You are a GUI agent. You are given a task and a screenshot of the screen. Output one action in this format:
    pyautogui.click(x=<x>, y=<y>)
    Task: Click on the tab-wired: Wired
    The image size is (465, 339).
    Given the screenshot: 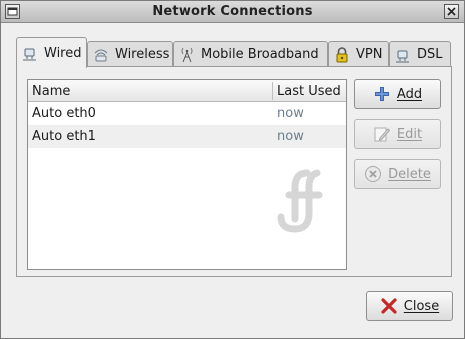 What is the action you would take?
    pyautogui.click(x=51, y=52)
    